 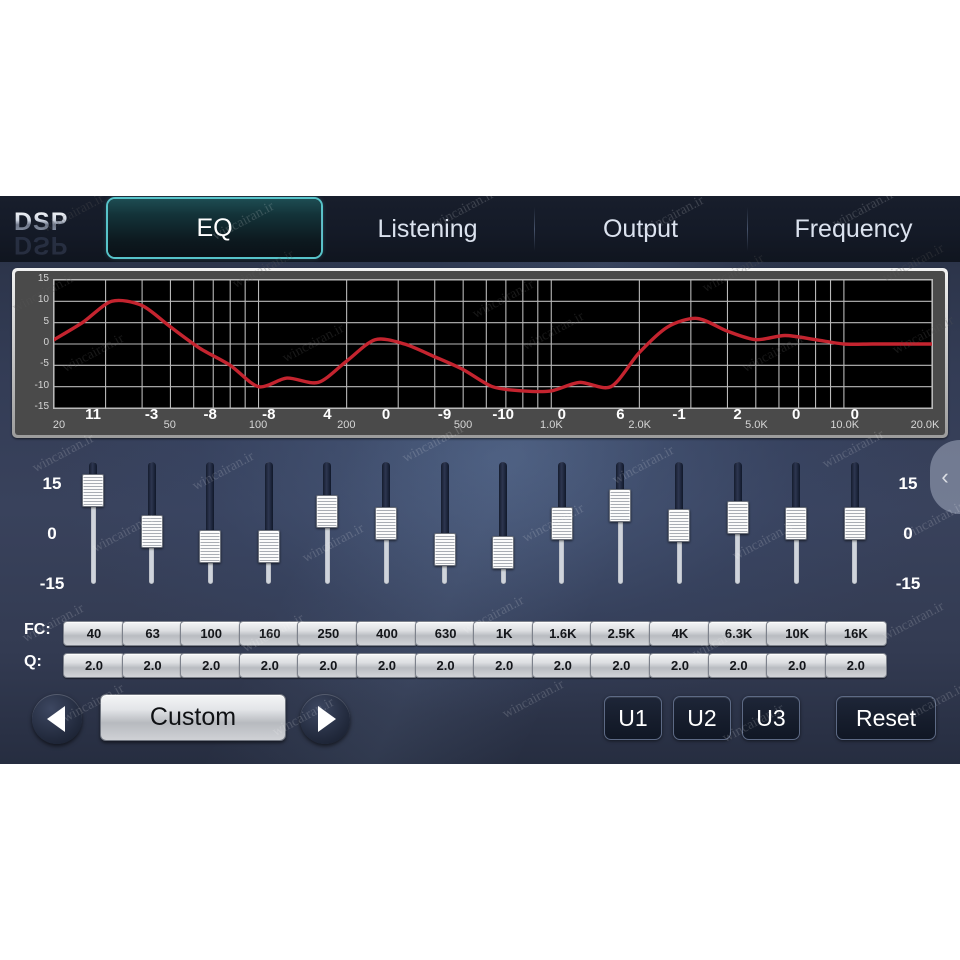 I want to click on bottom-bar: Custom U1 U2 U3 Reset, so click(x=480, y=726).